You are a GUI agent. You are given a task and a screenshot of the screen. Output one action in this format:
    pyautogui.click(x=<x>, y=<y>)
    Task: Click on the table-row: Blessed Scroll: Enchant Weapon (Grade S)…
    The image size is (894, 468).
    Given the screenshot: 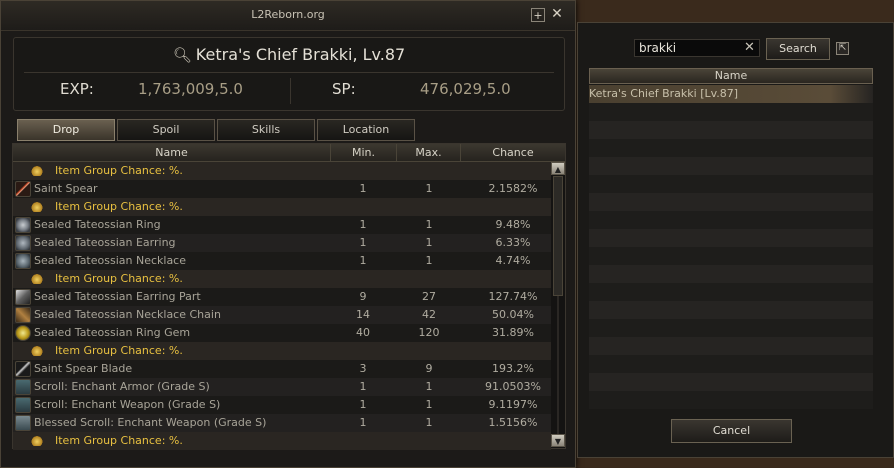 What is the action you would take?
    pyautogui.click(x=282, y=423)
    